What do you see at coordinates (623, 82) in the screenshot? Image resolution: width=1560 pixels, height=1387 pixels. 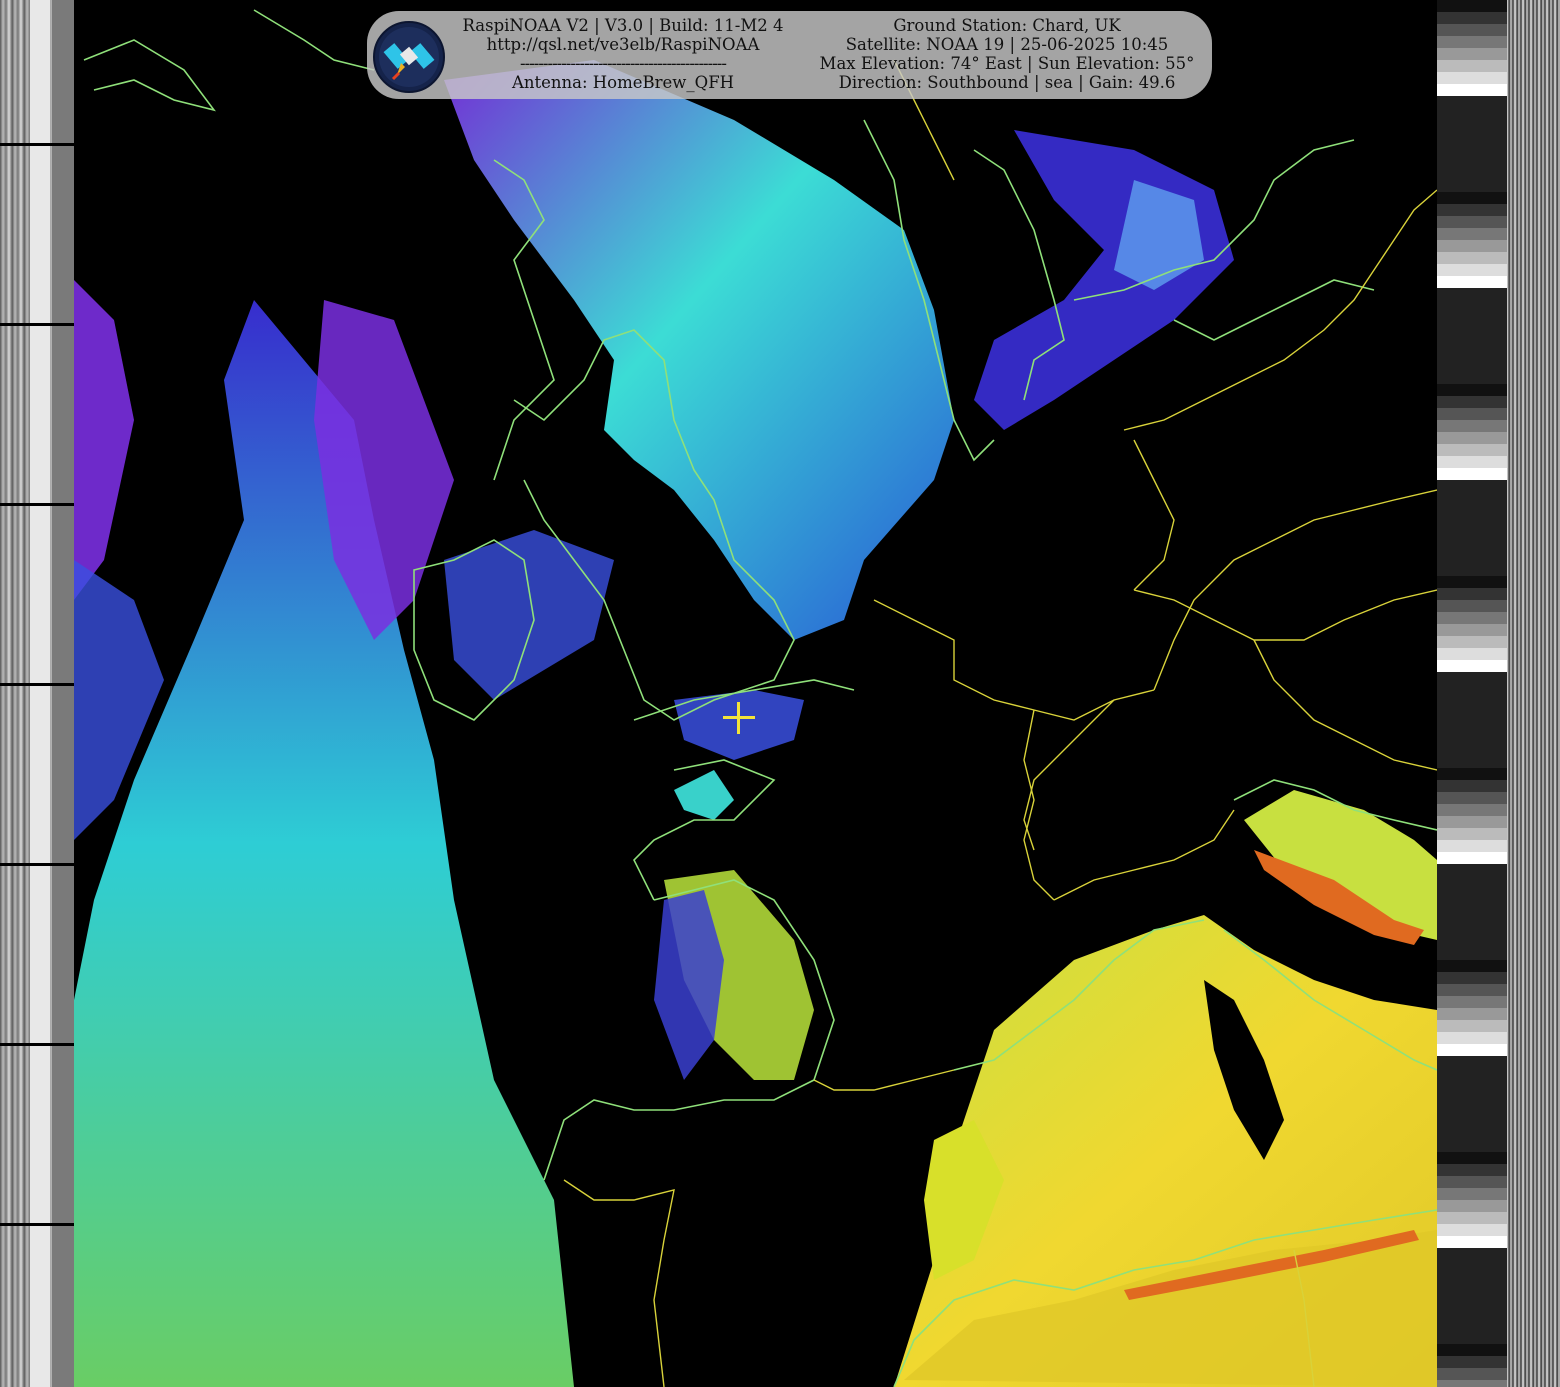 I see `antenna-info: Antenna: HomeBrew_QFH` at bounding box center [623, 82].